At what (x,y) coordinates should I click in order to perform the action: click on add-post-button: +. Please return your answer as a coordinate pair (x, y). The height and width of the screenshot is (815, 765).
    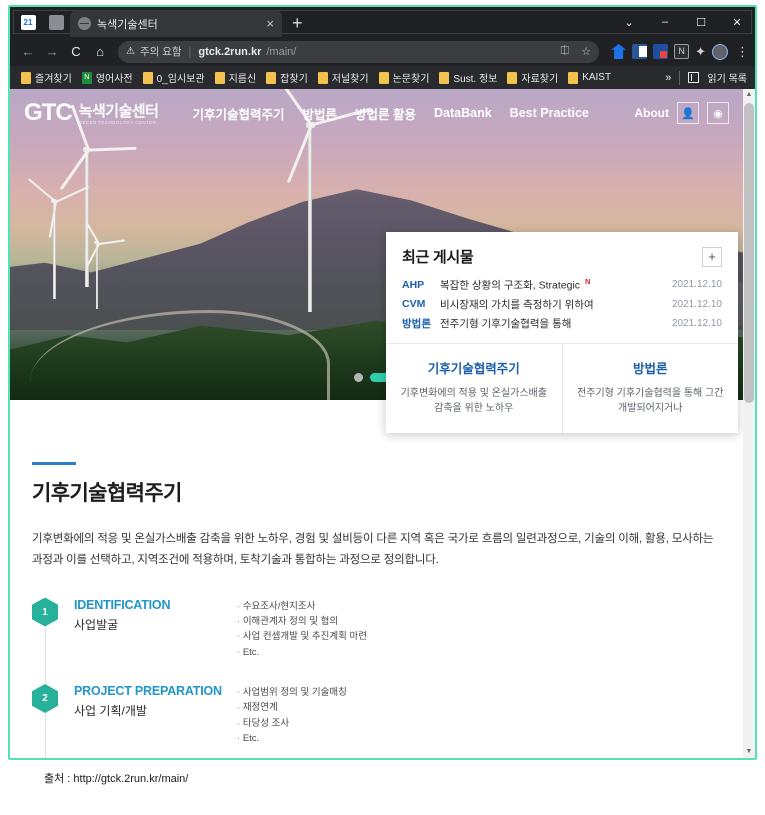
    Looking at the image, I should click on (712, 256).